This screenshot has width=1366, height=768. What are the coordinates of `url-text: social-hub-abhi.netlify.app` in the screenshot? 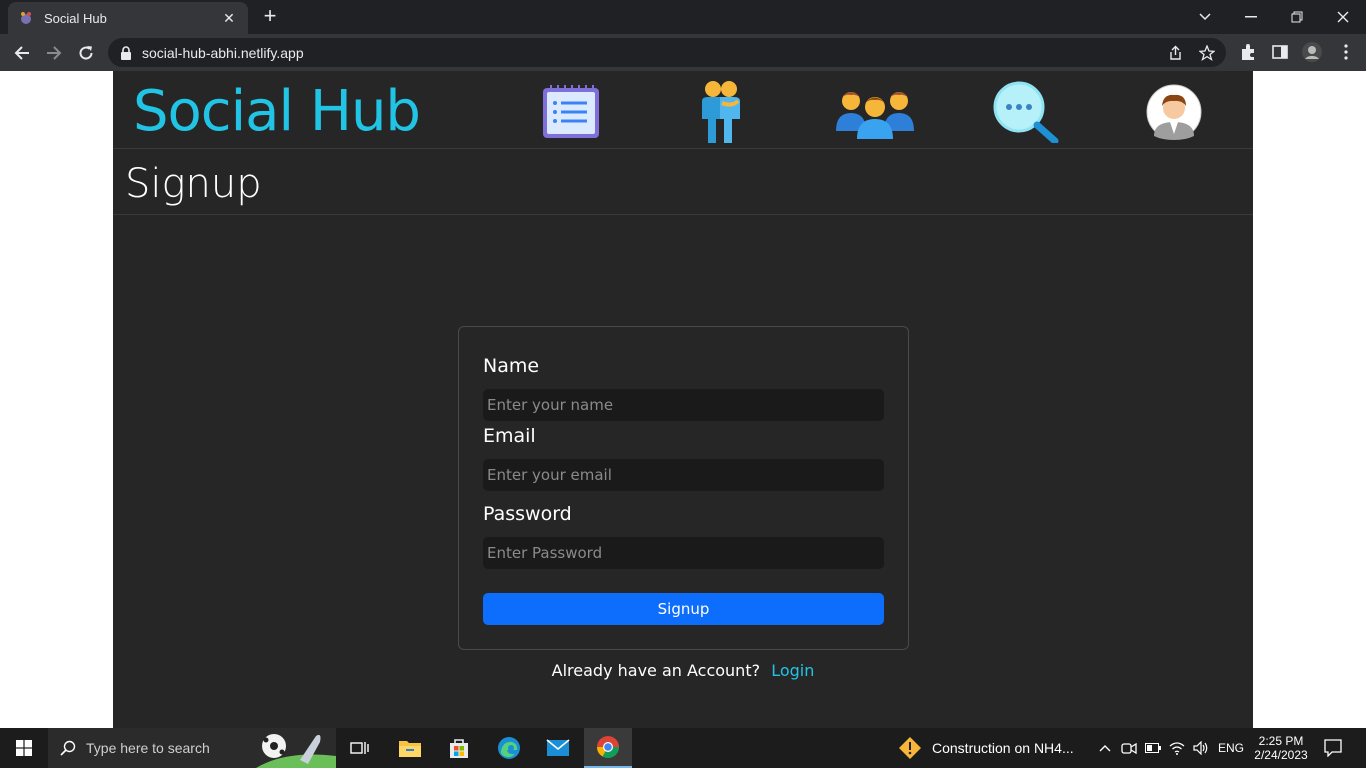 It's located at (223, 52).